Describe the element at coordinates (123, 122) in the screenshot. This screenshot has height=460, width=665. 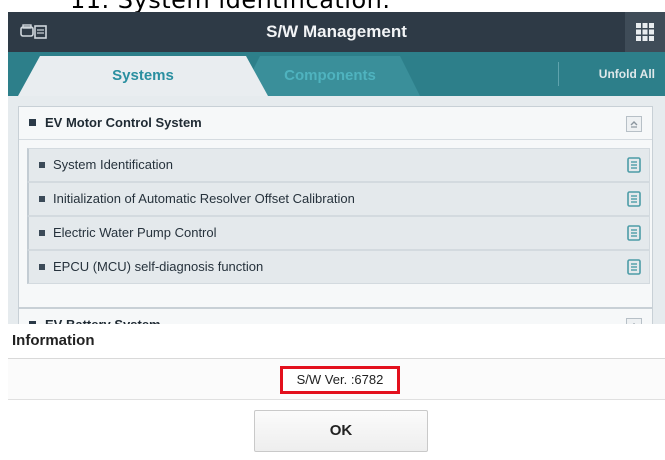
I see `system-name: EV Motor Control System` at that location.